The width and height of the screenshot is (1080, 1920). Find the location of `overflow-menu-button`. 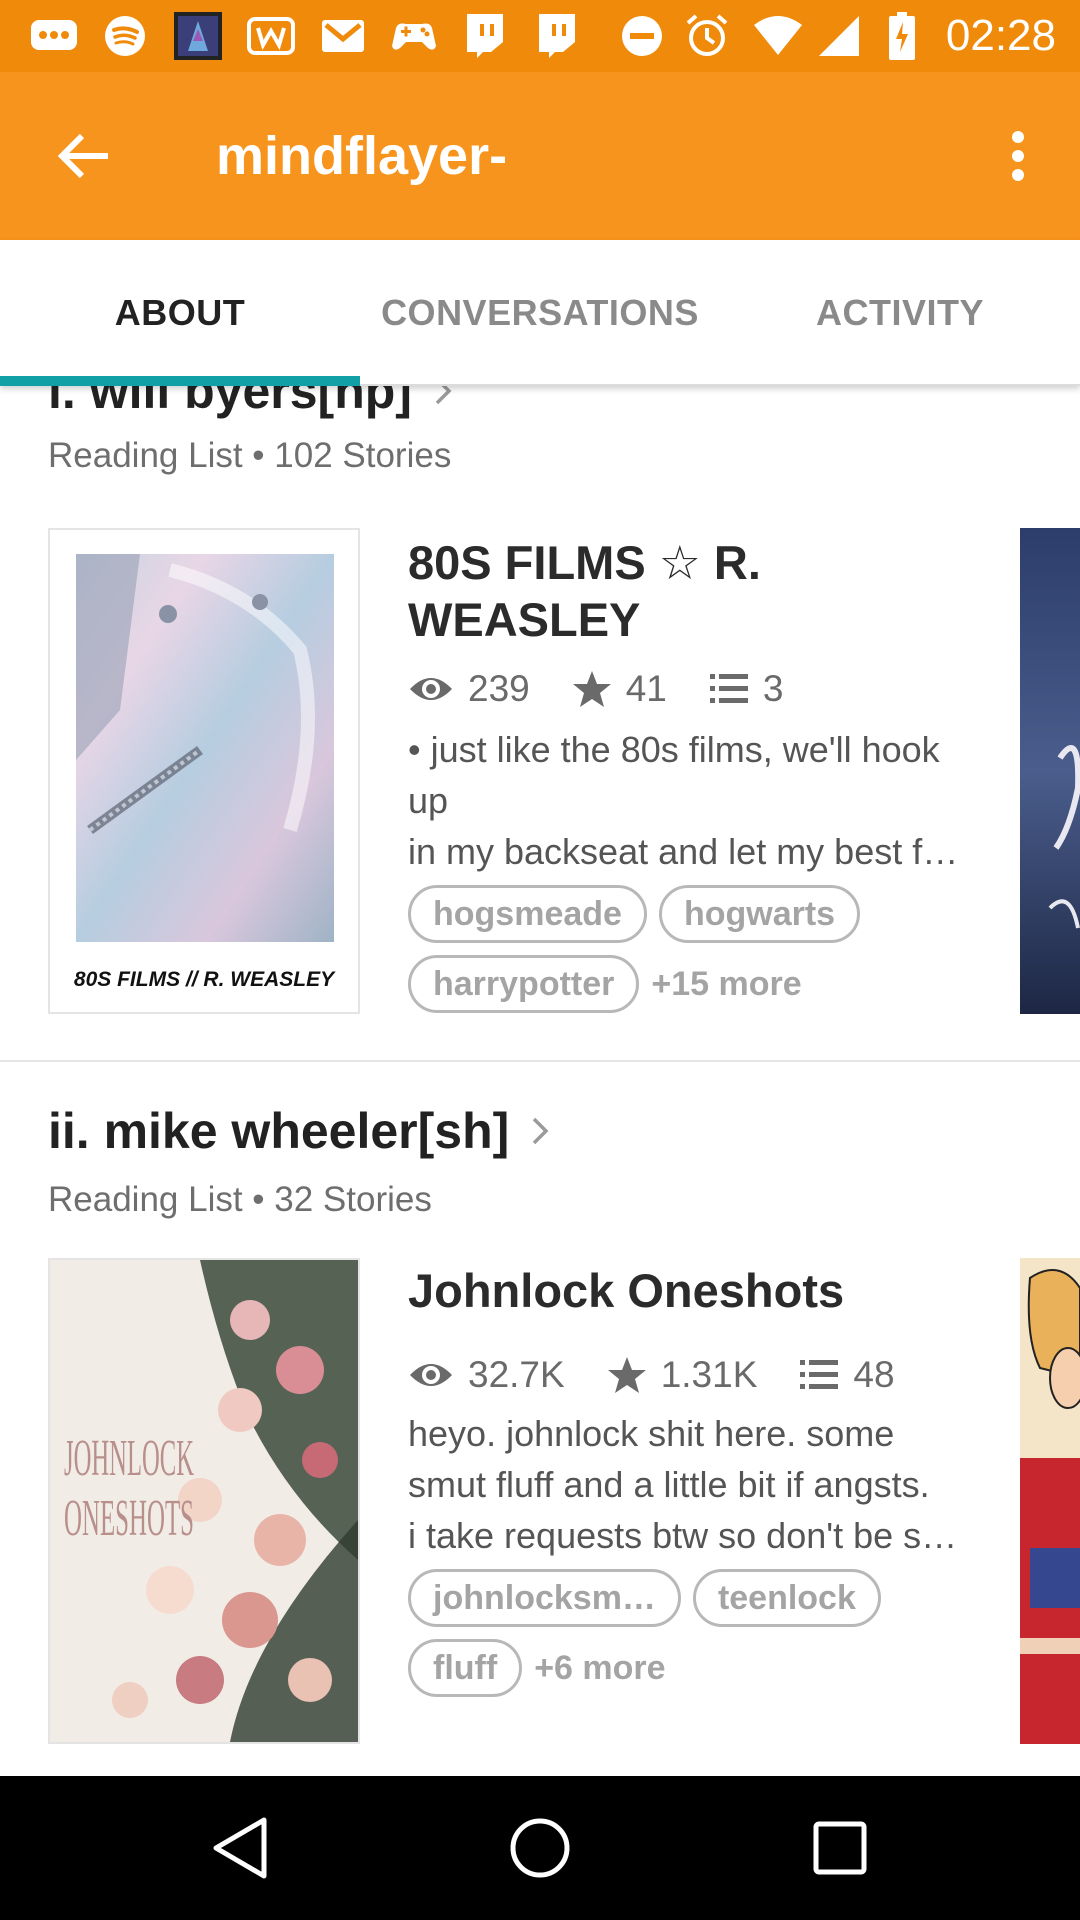

overflow-menu-button is located at coordinates (1018, 156).